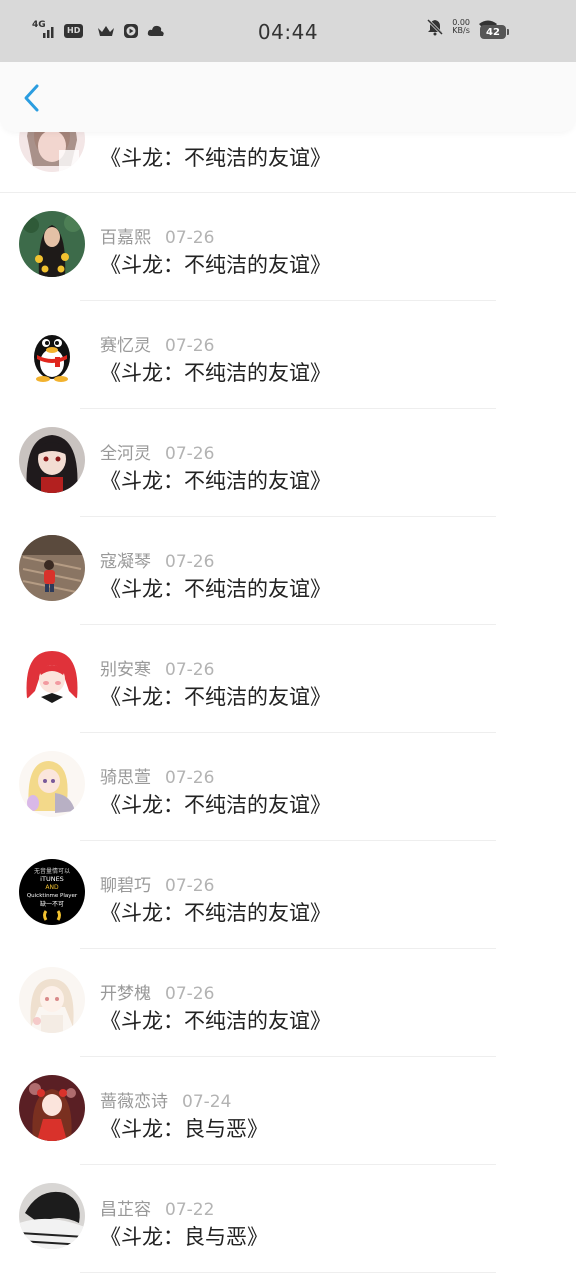 The image size is (576, 1280). What do you see at coordinates (288, 1272) in the screenshot?
I see `divider` at bounding box center [288, 1272].